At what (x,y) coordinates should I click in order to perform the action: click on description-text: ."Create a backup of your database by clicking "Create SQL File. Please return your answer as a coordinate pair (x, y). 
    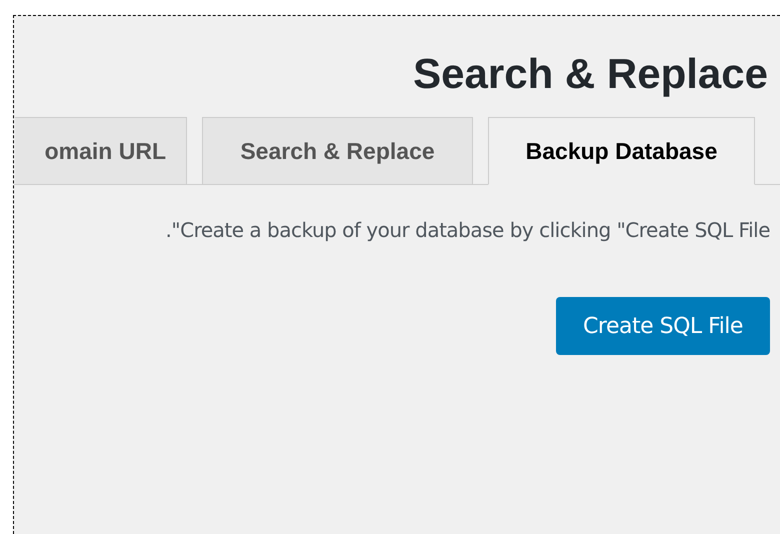
    Looking at the image, I should click on (468, 230).